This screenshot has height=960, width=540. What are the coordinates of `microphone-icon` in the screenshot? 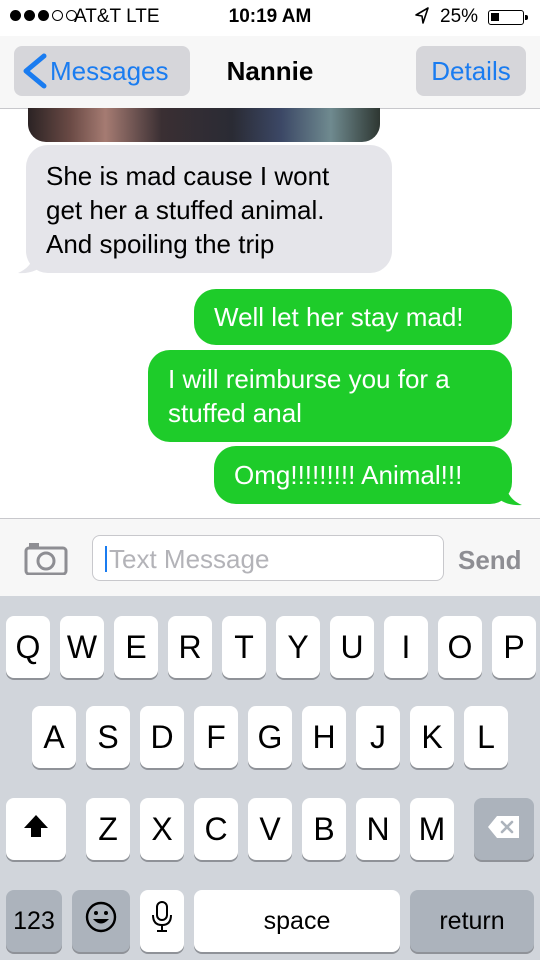 It's located at (162, 921).